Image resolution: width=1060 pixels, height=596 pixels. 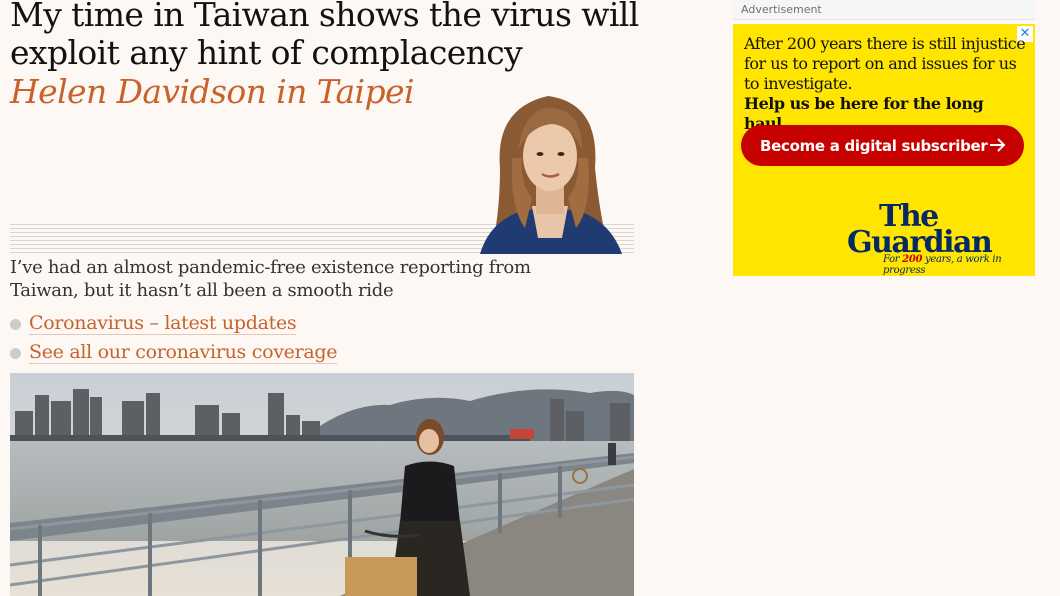 I want to click on coronavirus-latest-link: Coronavirus – latest updates, so click(x=163, y=323).